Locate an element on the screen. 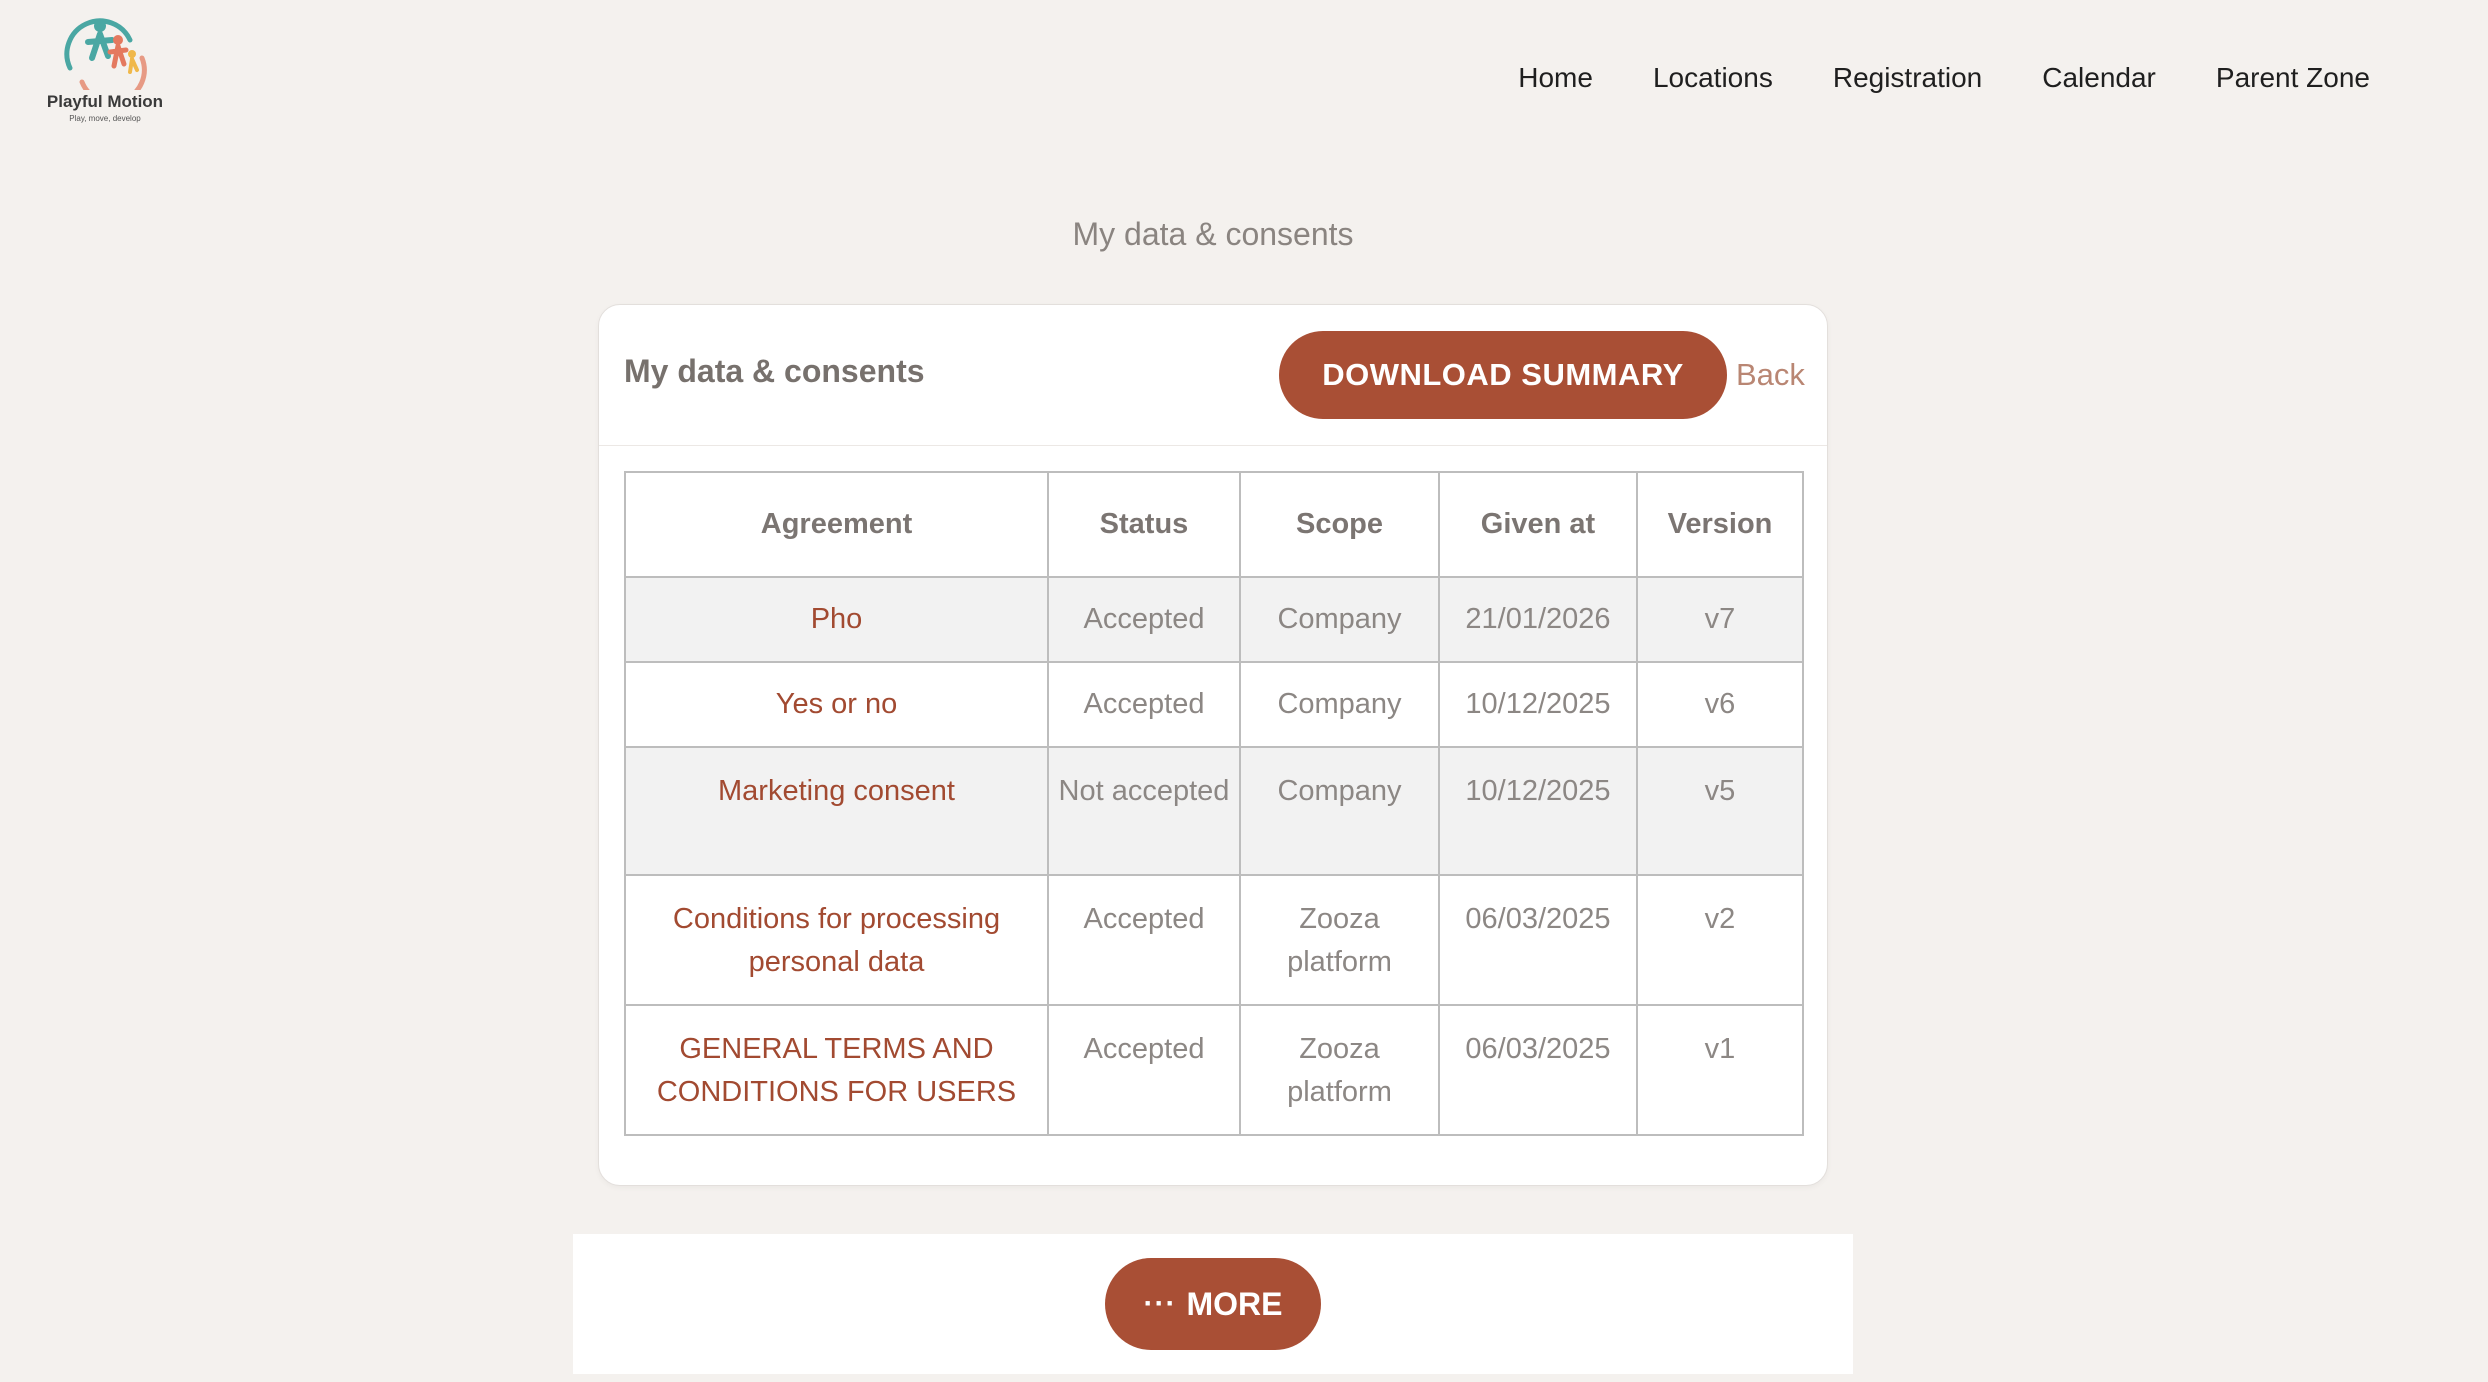  version-cell: v7 is located at coordinates (1720, 619).